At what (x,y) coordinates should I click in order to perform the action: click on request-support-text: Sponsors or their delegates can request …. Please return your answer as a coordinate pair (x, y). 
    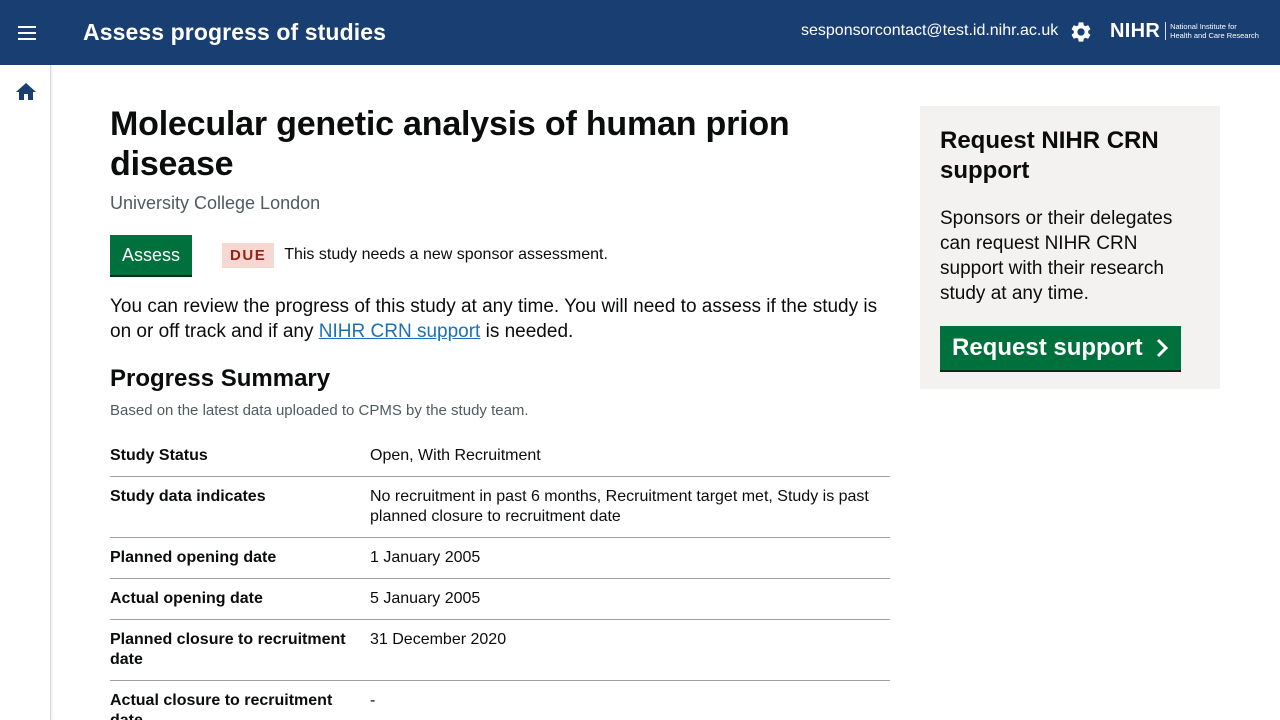
    Looking at the image, I should click on (1056, 256).